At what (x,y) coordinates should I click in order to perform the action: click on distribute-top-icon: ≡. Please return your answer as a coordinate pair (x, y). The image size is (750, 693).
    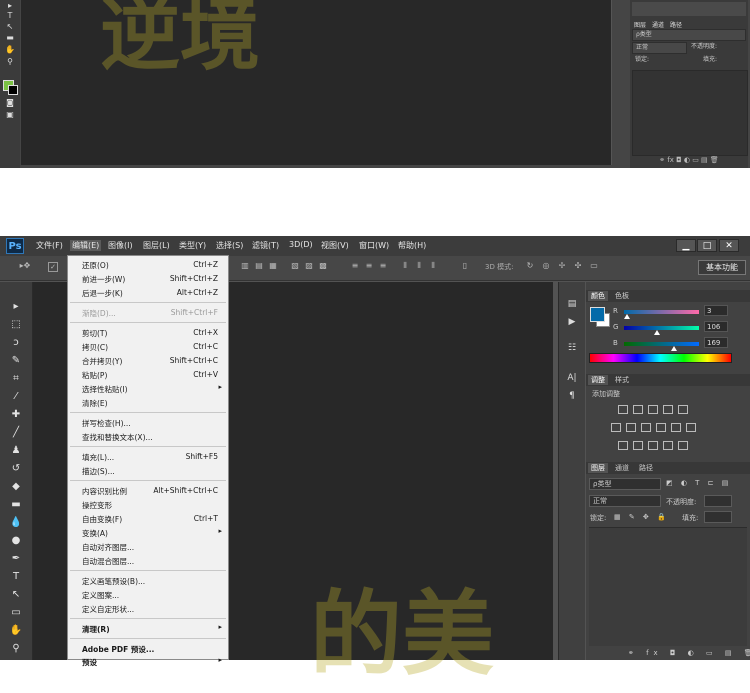
    Looking at the image, I should click on (355, 266).